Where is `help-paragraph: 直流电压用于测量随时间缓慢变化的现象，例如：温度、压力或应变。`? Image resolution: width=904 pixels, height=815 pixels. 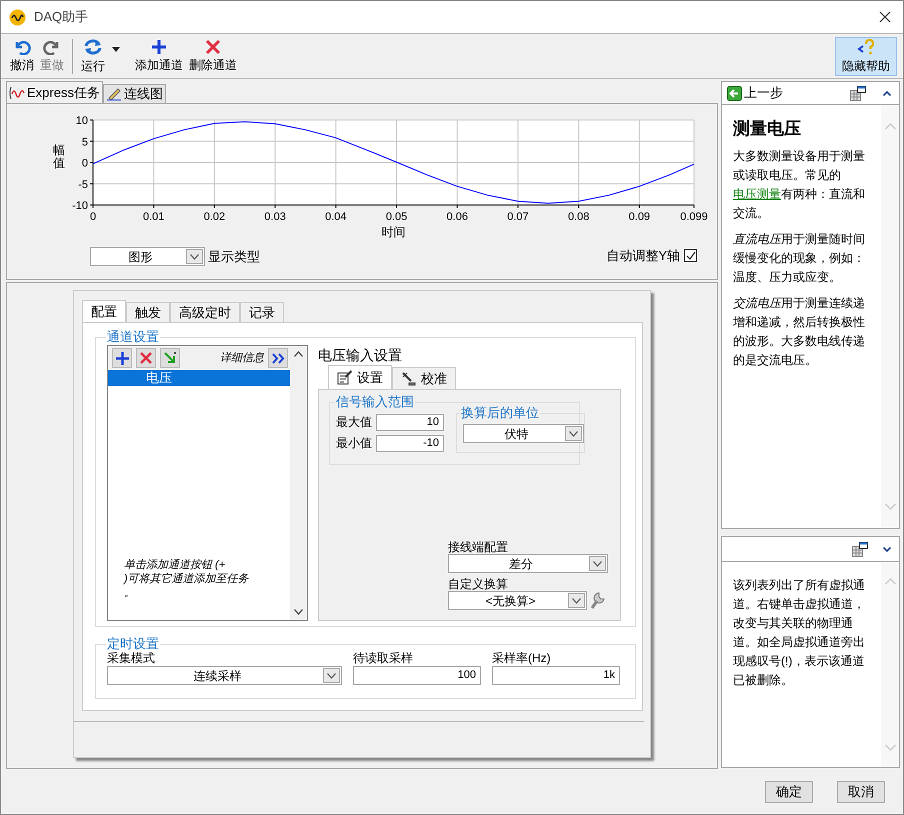 help-paragraph: 直流电压用于测量随时间缓慢变化的现象，例如：温度、压力或应变。 is located at coordinates (799, 258).